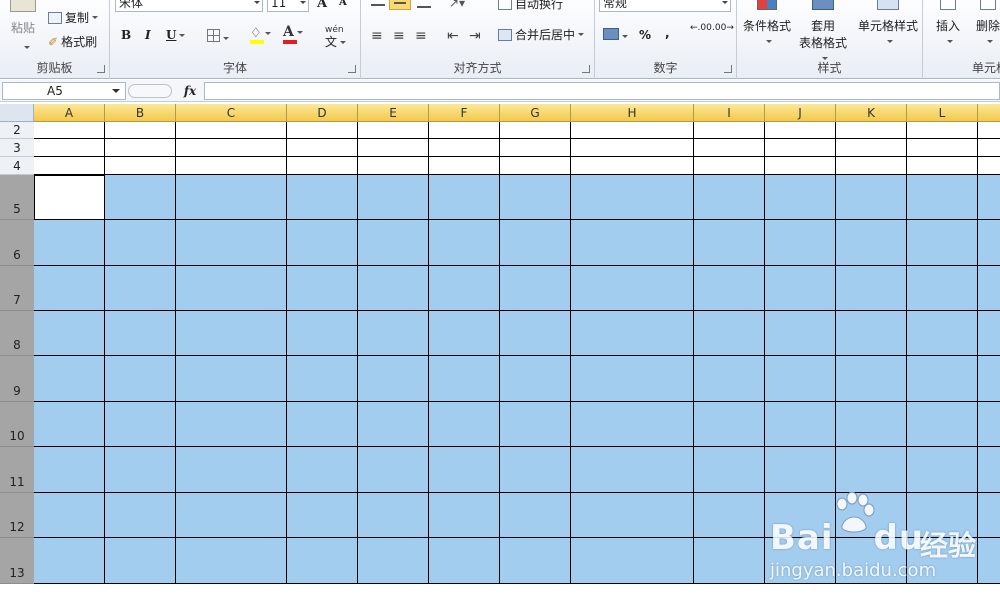 The image size is (1000, 604). What do you see at coordinates (424, 4) in the screenshot?
I see `align-bottom-button` at bounding box center [424, 4].